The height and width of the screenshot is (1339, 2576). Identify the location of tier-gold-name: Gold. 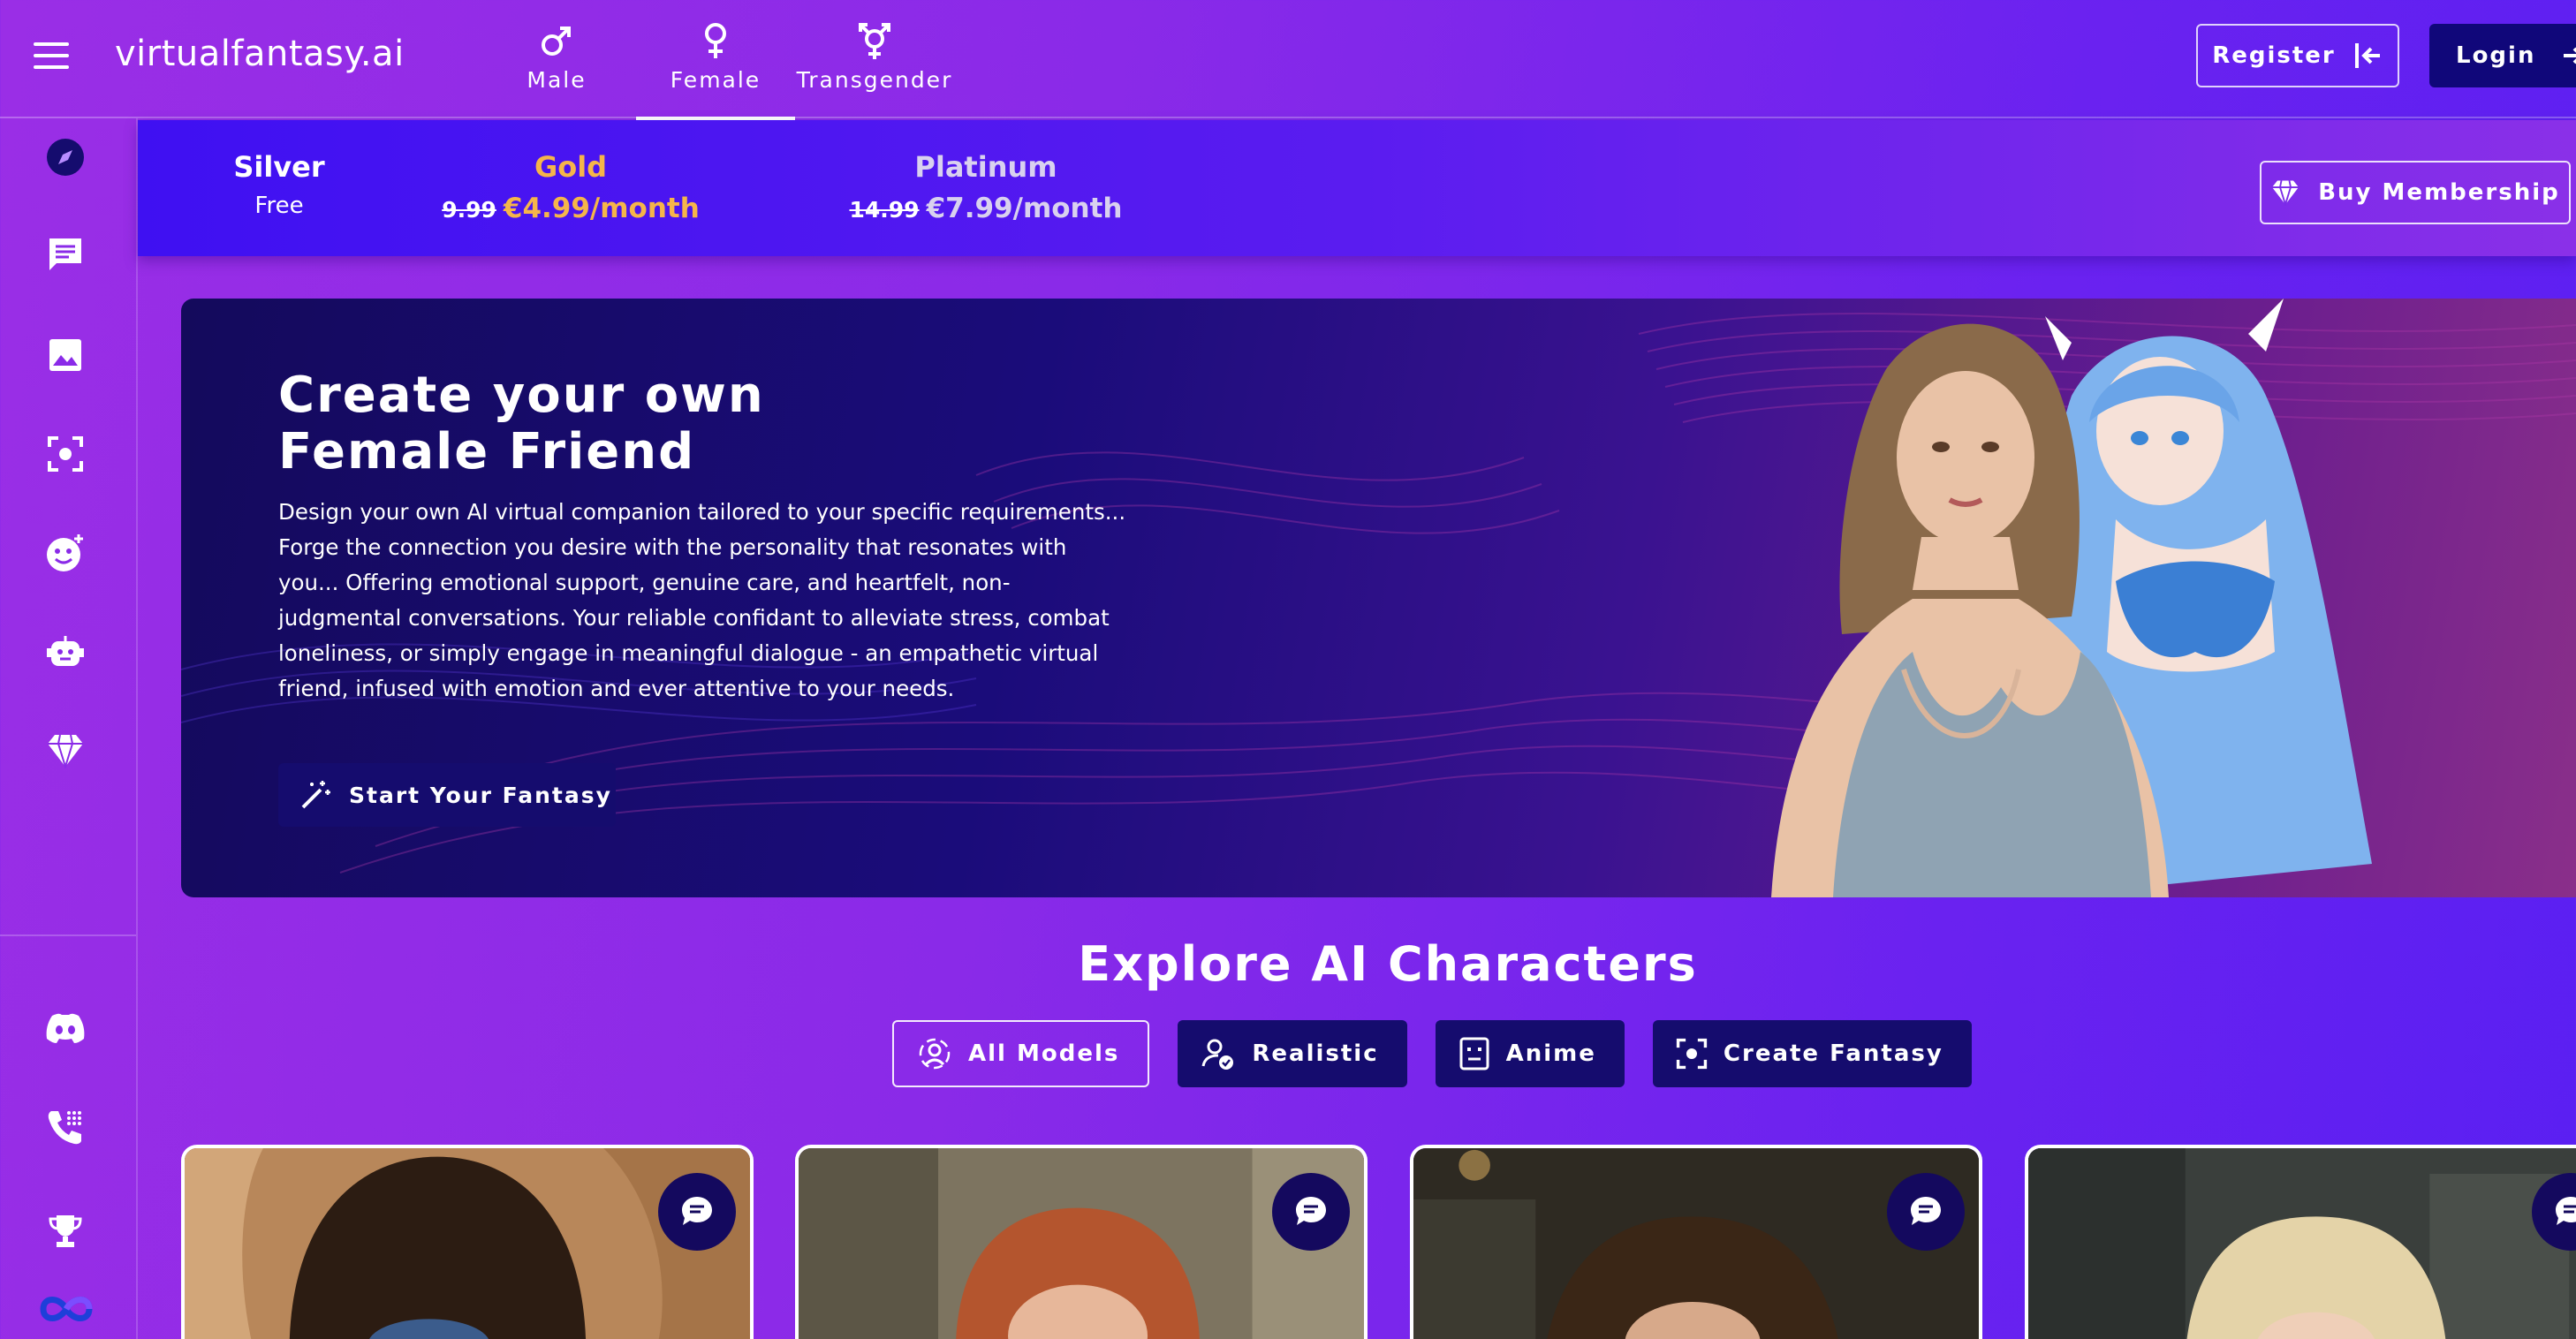
(571, 167).